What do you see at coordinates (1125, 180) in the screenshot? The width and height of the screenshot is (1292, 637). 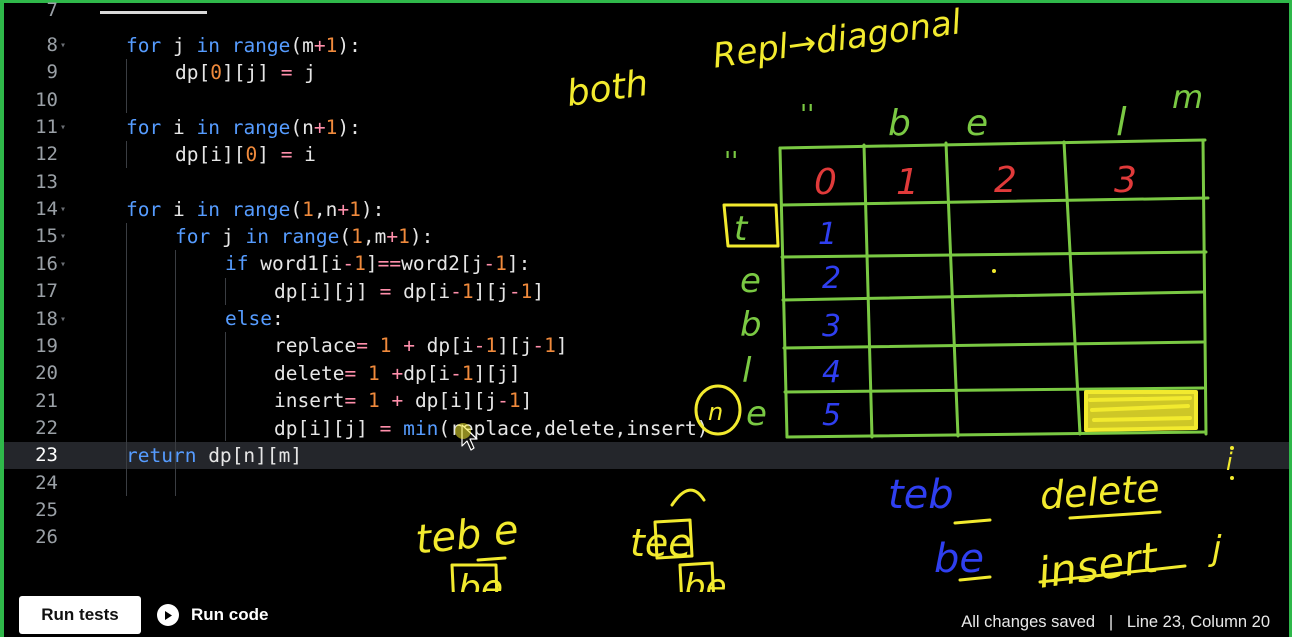 I see `cell-0-3: 3` at bounding box center [1125, 180].